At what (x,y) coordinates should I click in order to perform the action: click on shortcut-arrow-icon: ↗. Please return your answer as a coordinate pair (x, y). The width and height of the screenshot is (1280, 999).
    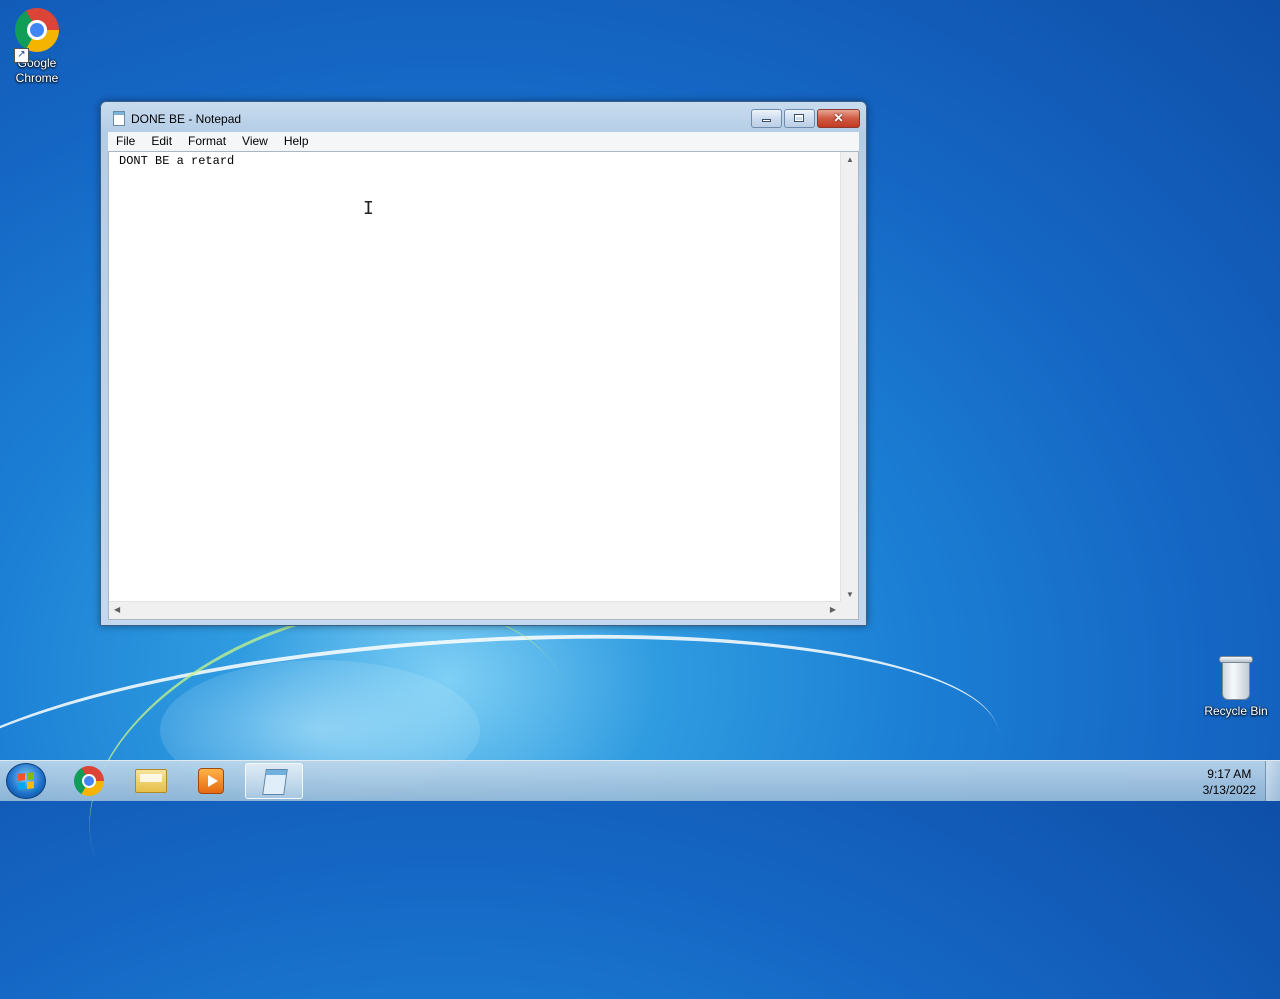
    Looking at the image, I should click on (21, 55).